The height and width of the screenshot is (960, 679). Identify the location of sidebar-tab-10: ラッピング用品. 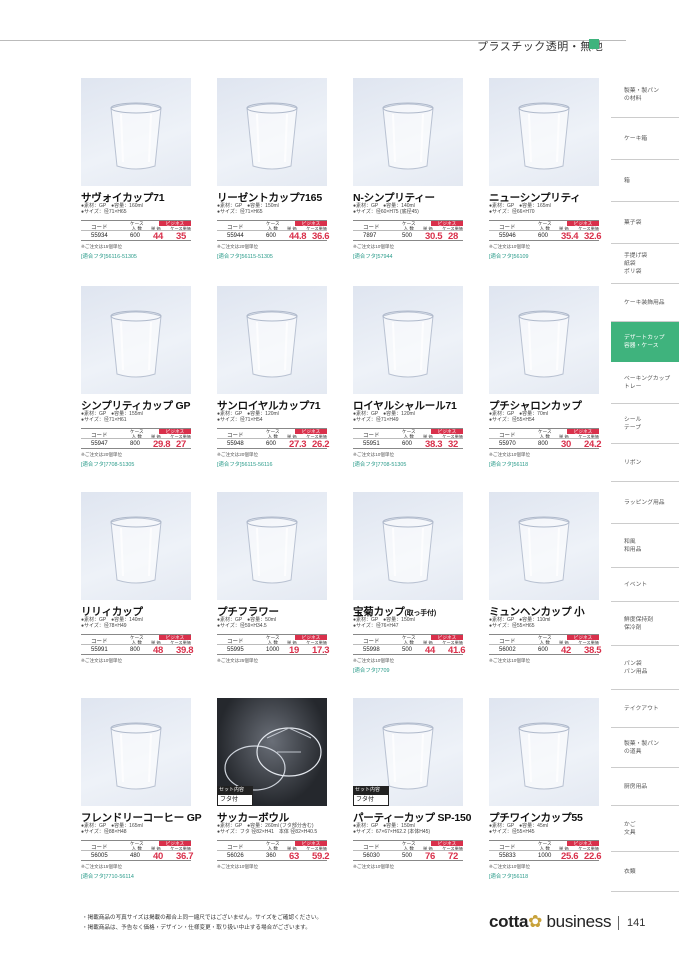
(645, 503).